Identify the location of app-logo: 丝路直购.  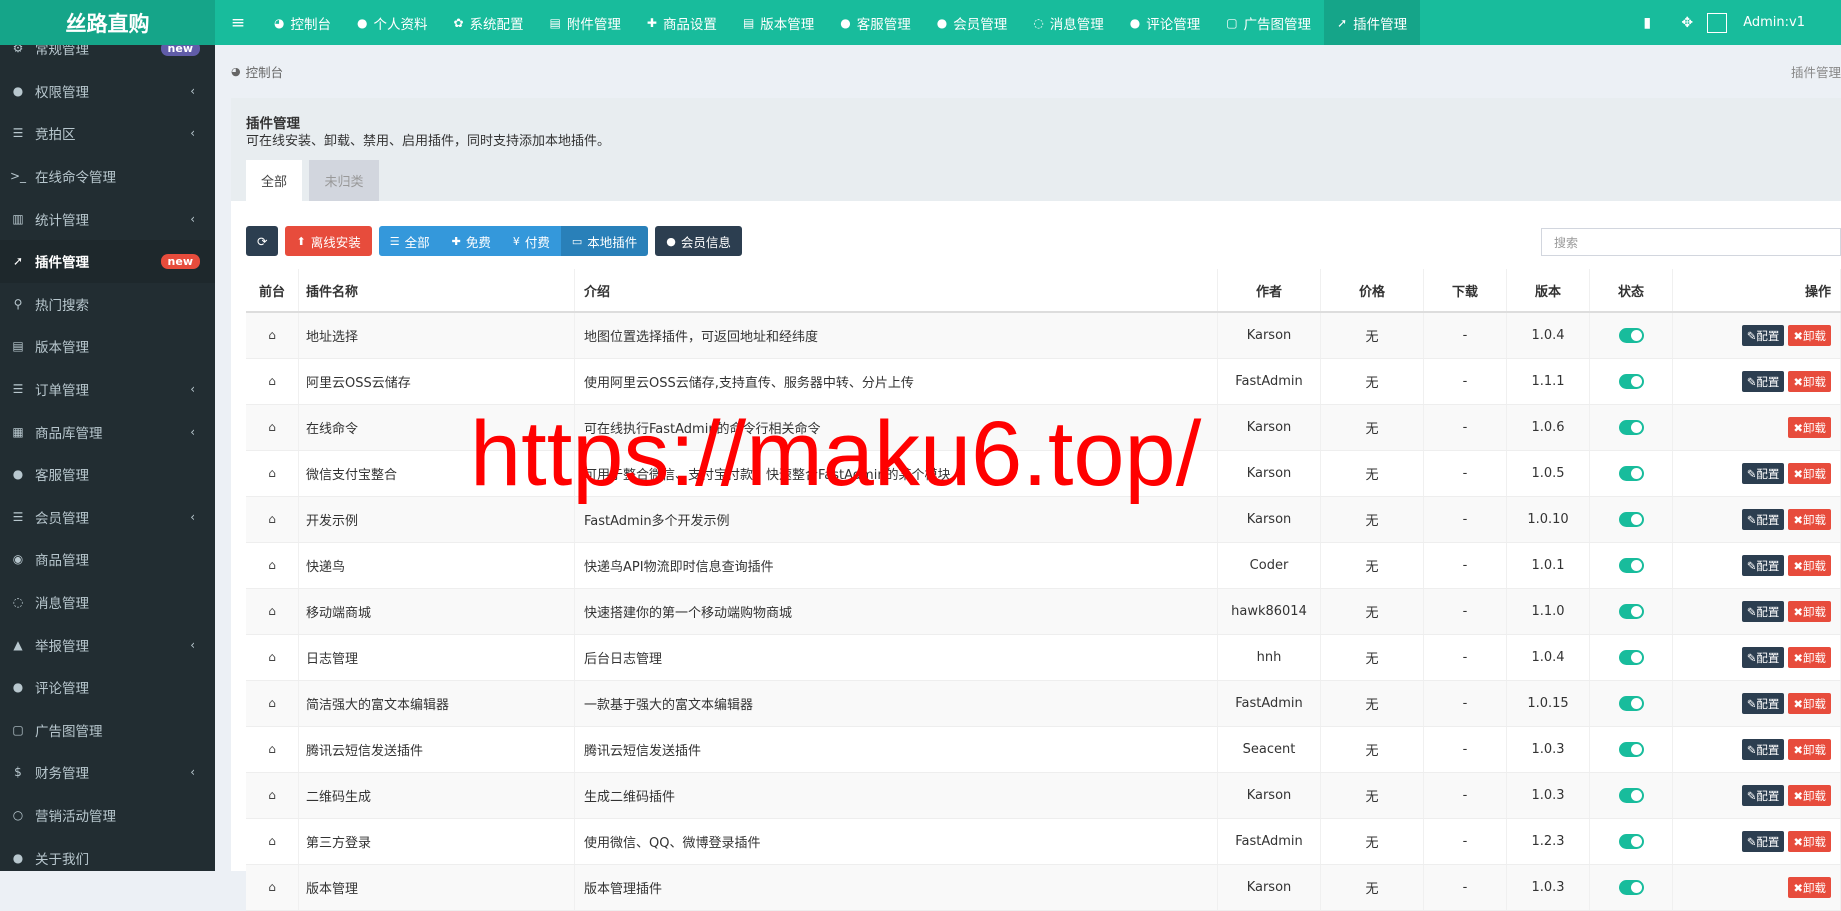
(107, 22).